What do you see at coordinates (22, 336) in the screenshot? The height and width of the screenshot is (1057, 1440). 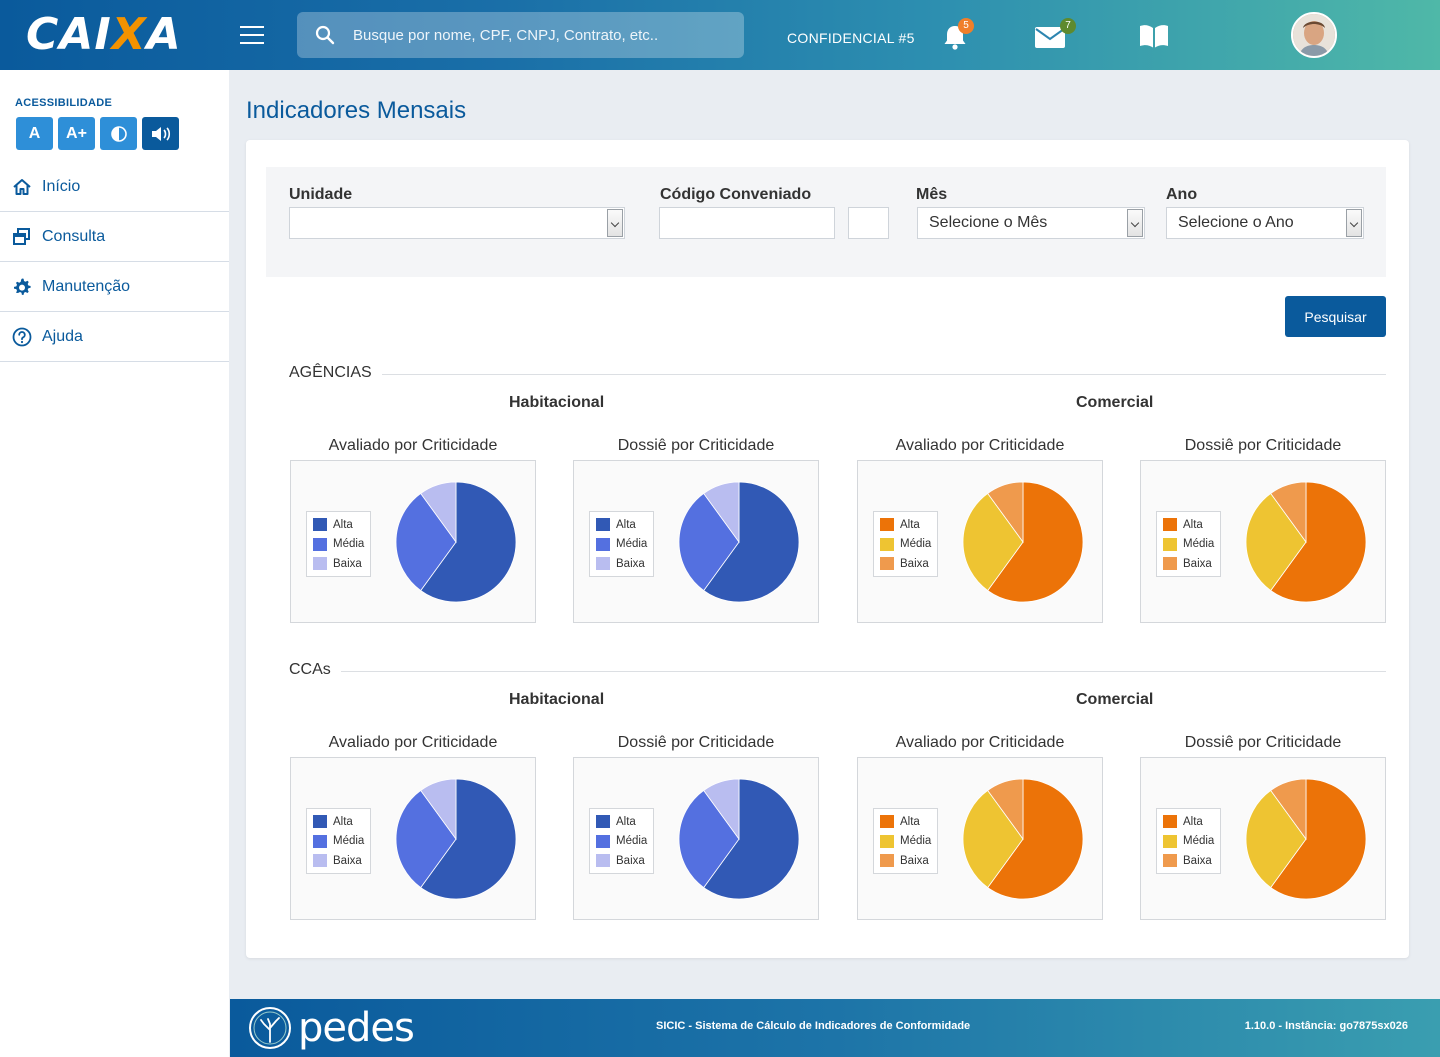 I see `help-icon` at bounding box center [22, 336].